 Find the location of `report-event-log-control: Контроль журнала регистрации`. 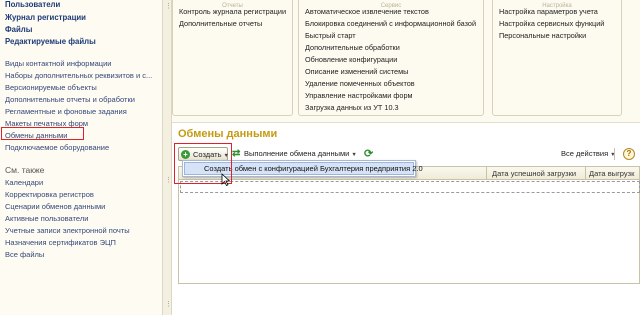

report-event-log-control: Контроль журнала регистрации is located at coordinates (232, 11).